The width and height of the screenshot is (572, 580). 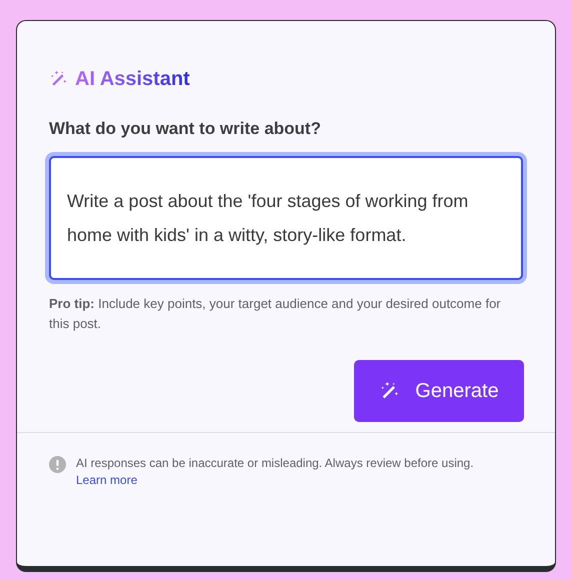 I want to click on pro-tip: Pro tip: Include key points, your target audience and your desired outcome for this post., so click(x=275, y=313).